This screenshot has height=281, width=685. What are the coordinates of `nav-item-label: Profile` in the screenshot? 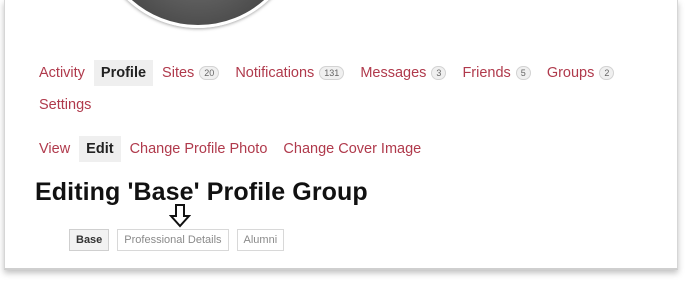 It's located at (123, 73).